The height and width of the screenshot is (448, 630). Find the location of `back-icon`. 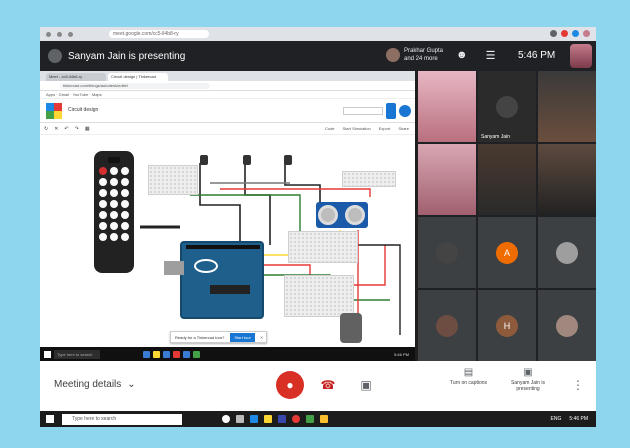

back-icon is located at coordinates (48, 34).